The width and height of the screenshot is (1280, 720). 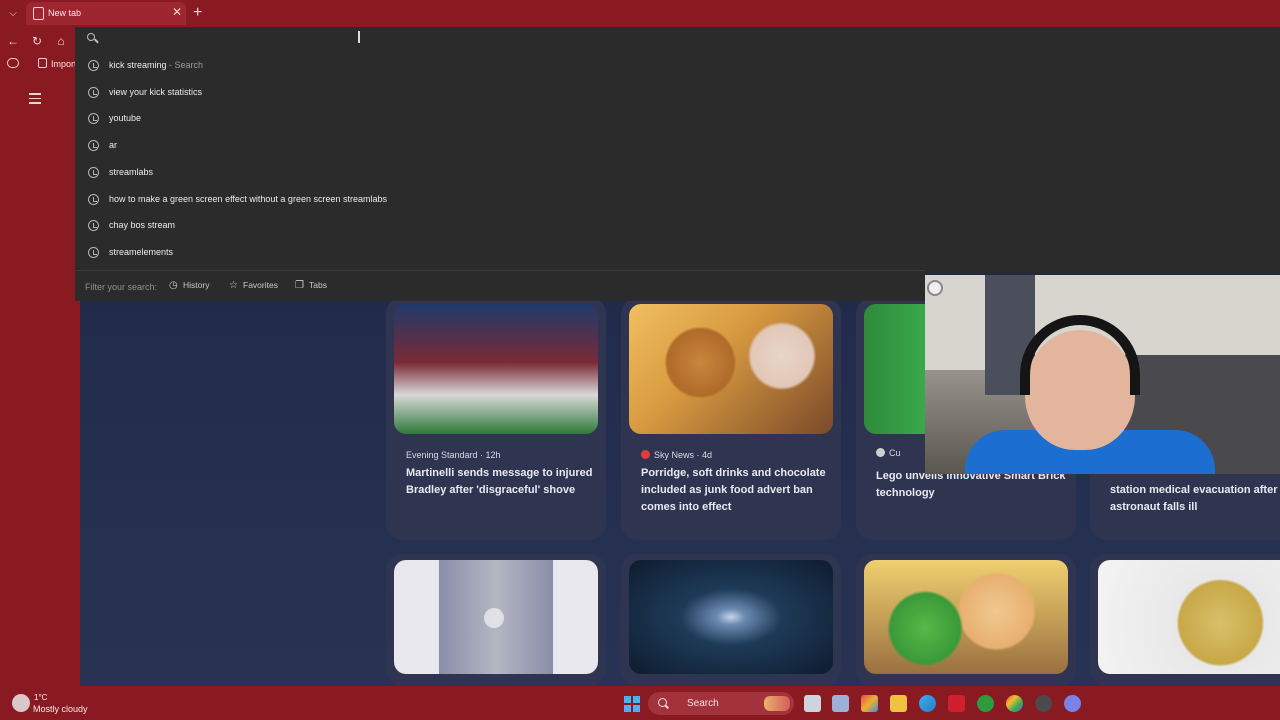 What do you see at coordinates (677, 66) in the screenshot?
I see `suggestion-item: kick streaming - Search` at bounding box center [677, 66].